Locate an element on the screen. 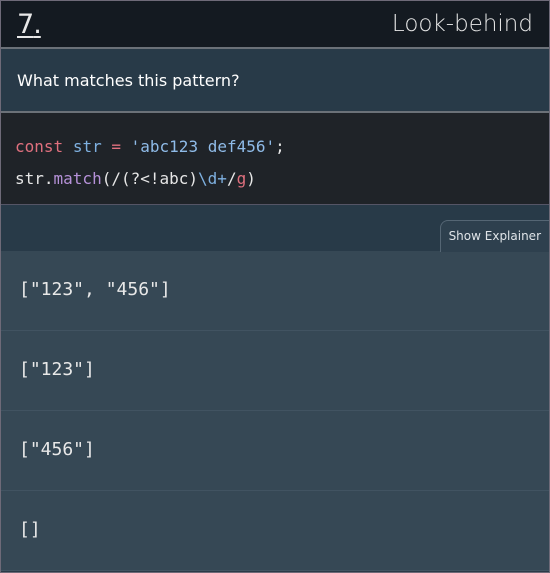  code-flag: g is located at coordinates (241, 178).